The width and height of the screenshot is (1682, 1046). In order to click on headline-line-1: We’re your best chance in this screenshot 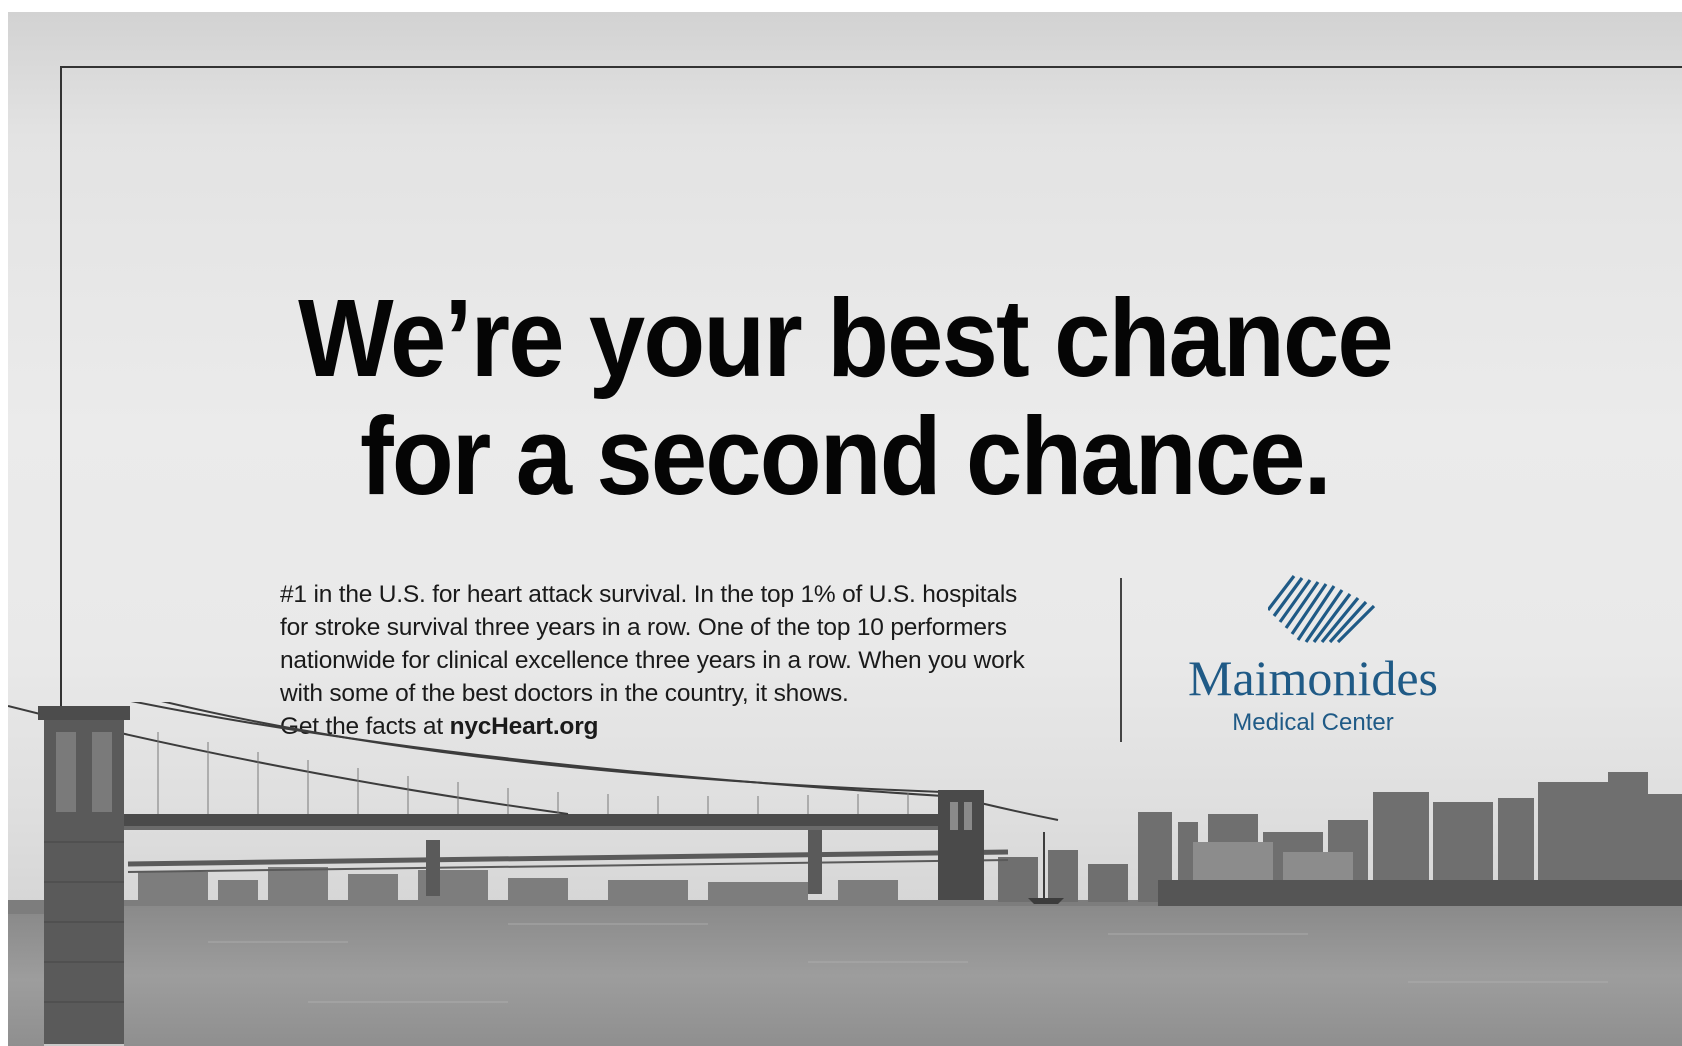, I will do `click(846, 338)`.